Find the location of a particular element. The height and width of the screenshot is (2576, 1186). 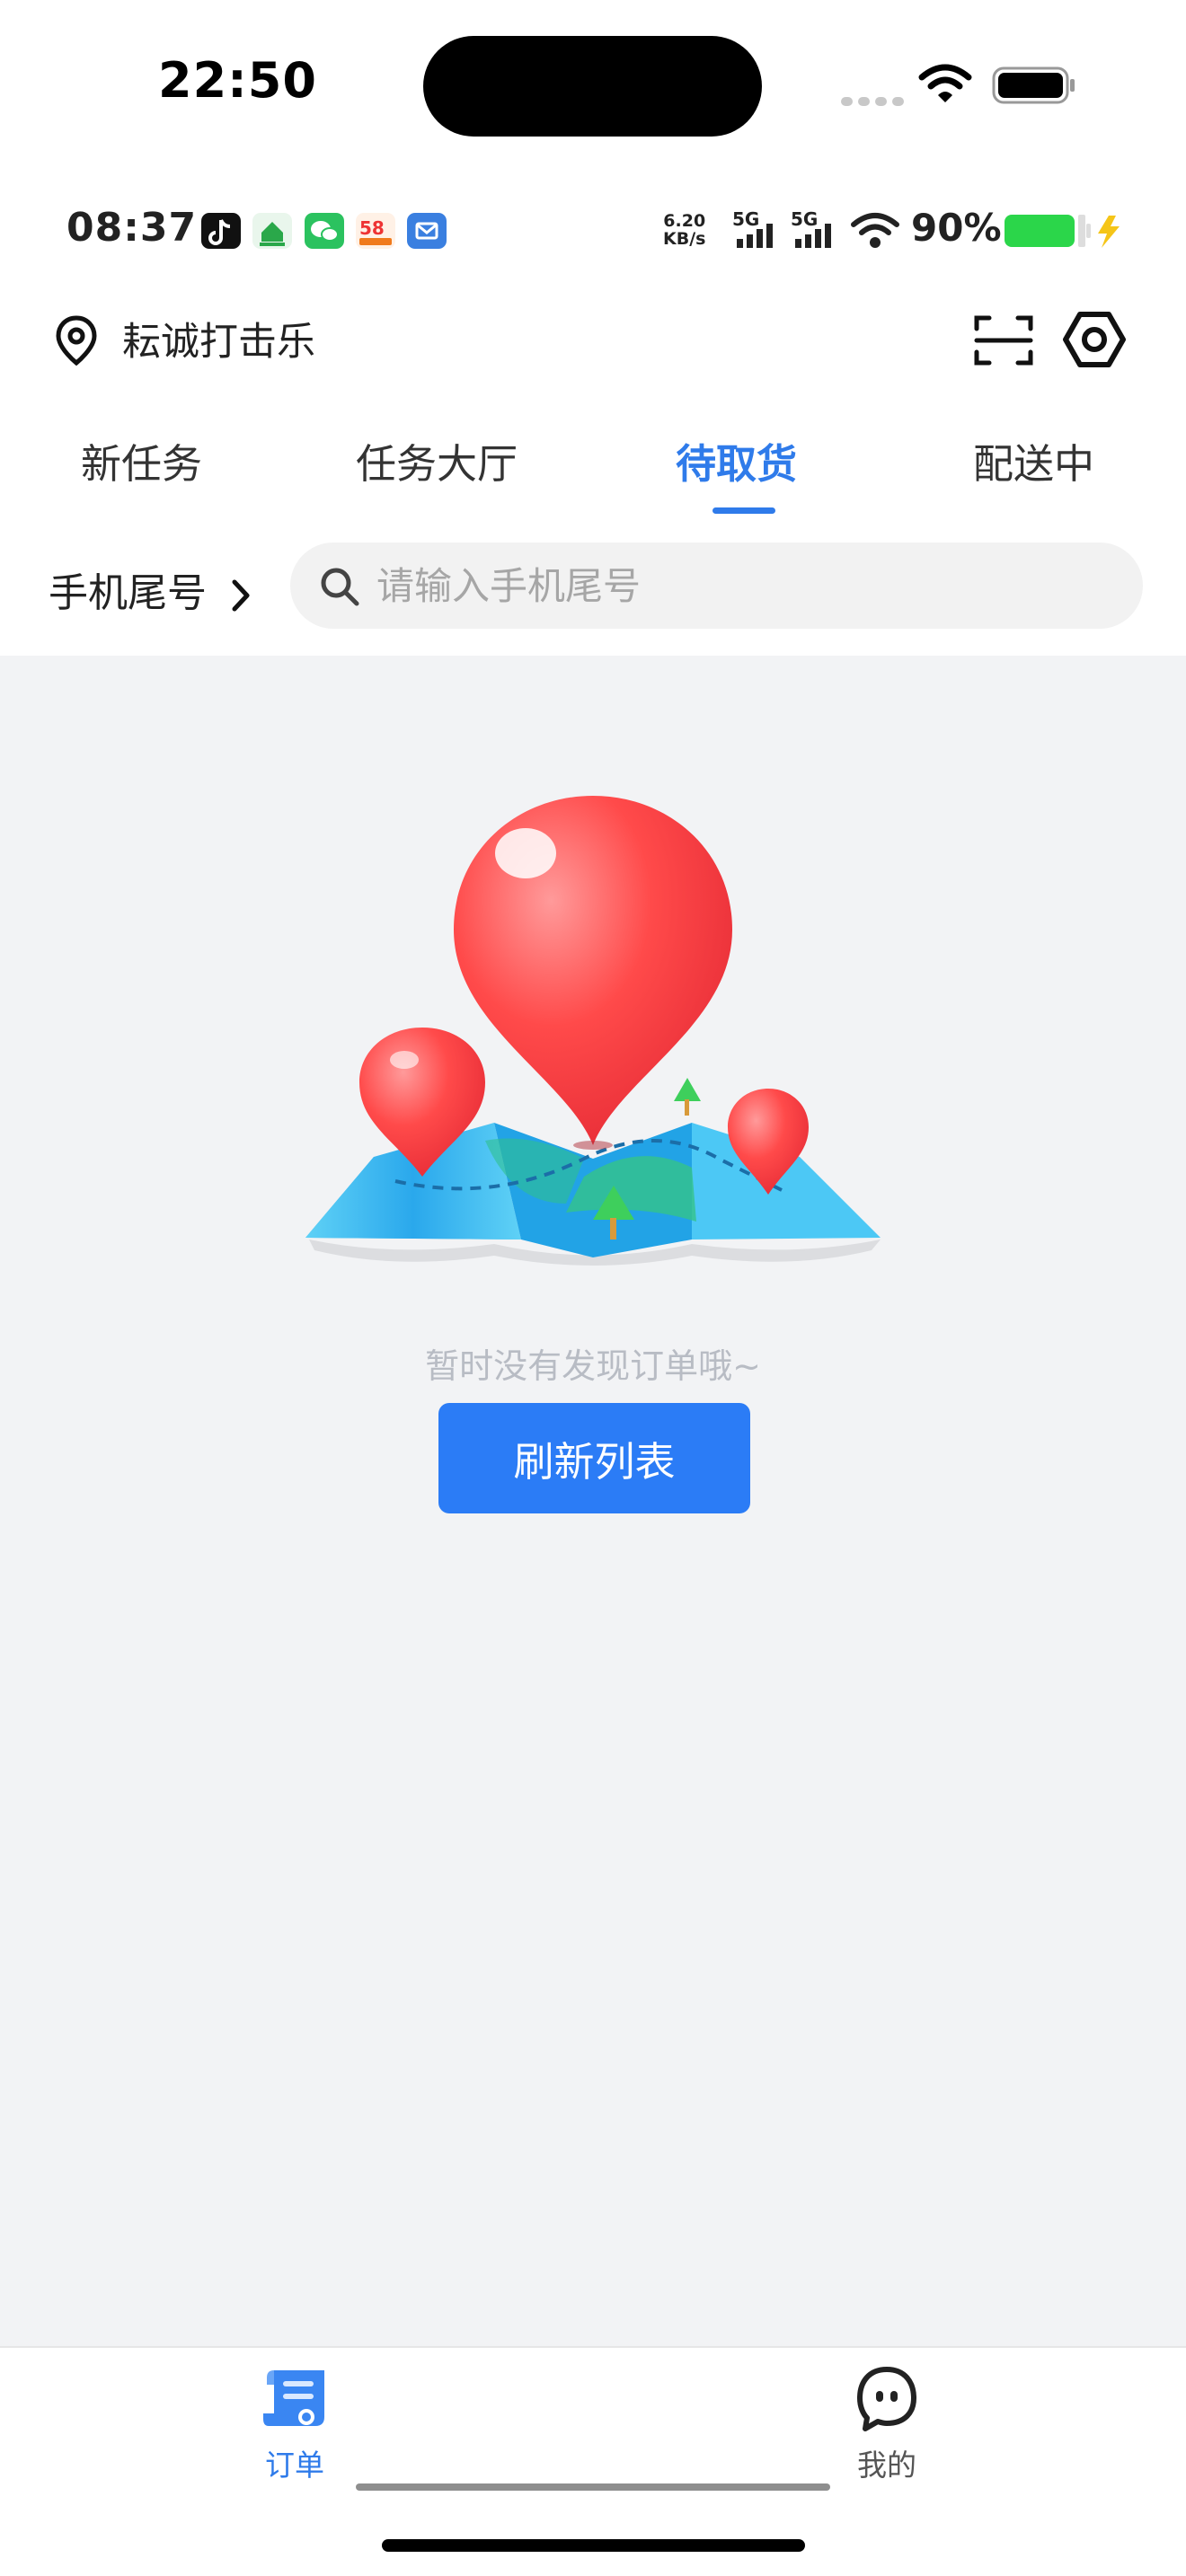

chevron-right-icon is located at coordinates (241, 595).